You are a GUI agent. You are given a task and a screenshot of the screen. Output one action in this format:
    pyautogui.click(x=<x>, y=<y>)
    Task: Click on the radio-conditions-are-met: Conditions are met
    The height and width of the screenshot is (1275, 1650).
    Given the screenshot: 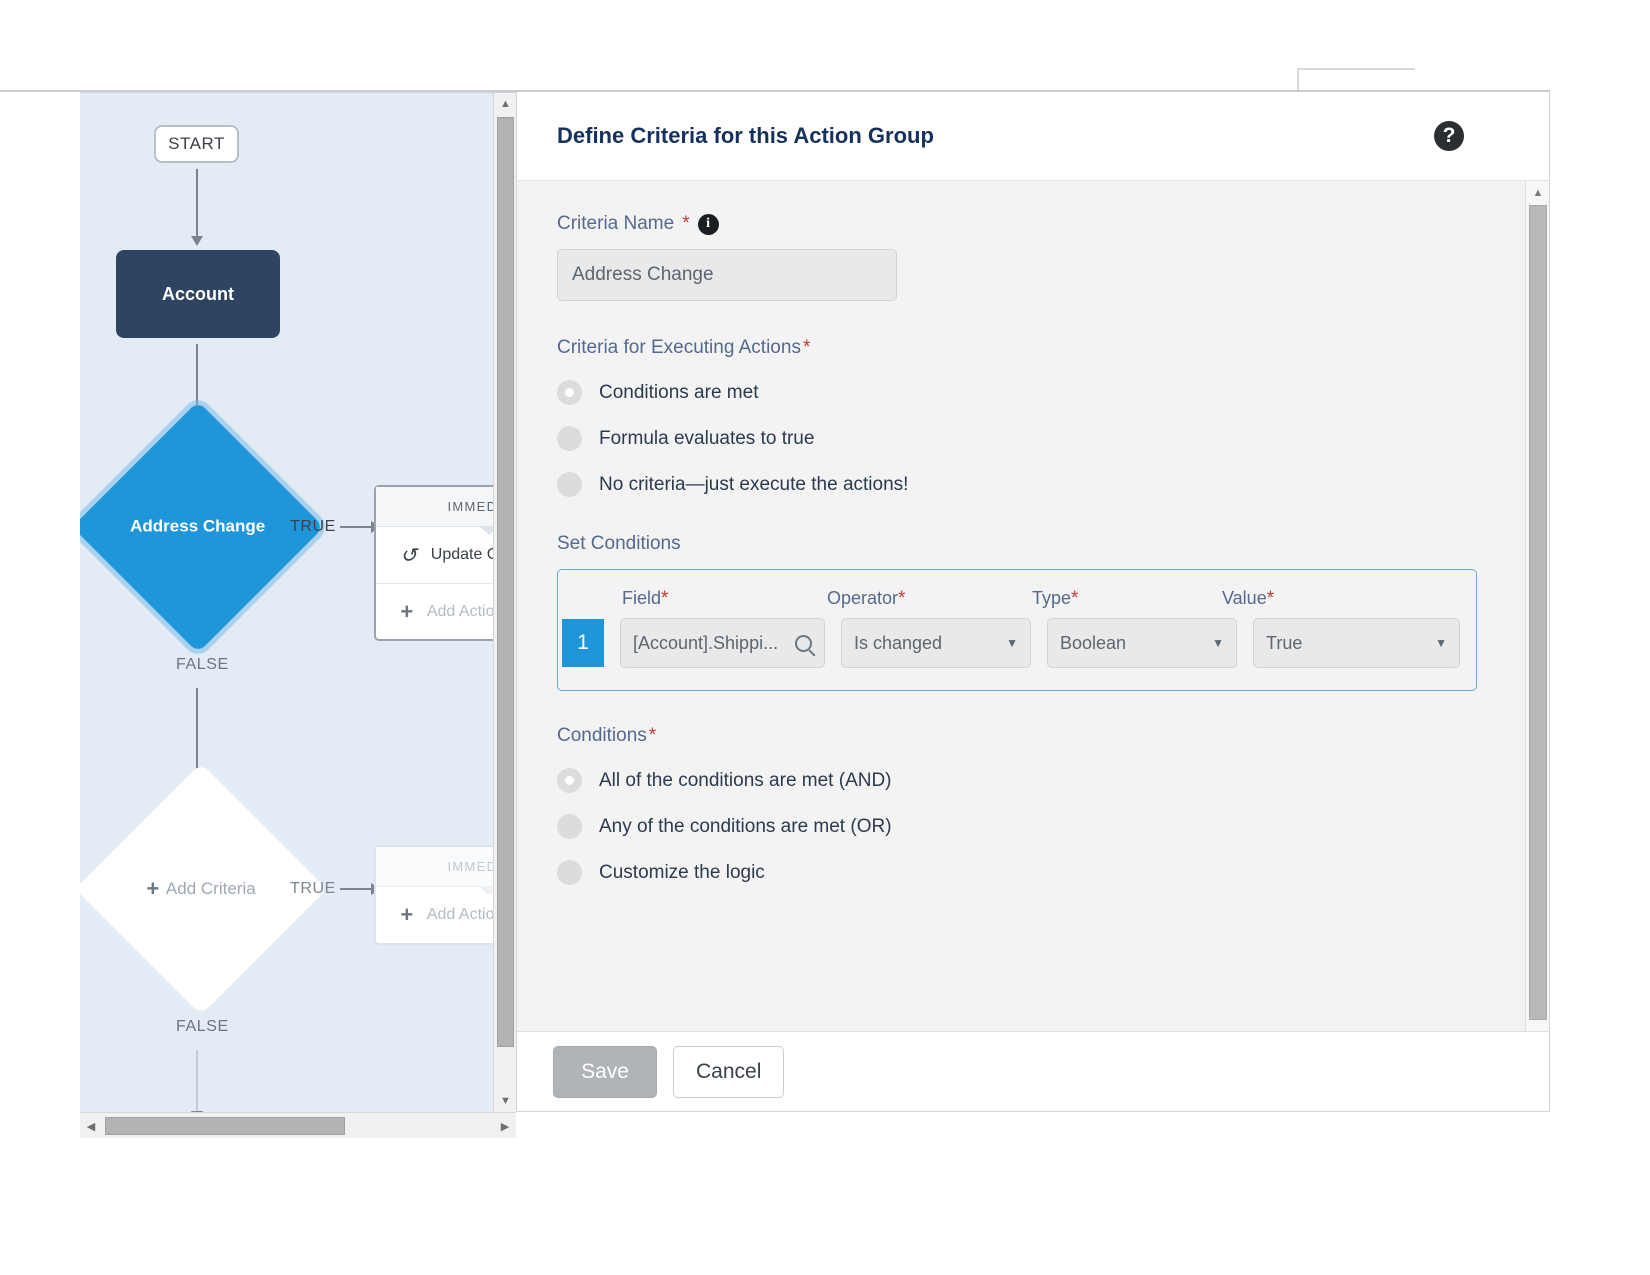 What is the action you would take?
    pyautogui.click(x=1033, y=392)
    